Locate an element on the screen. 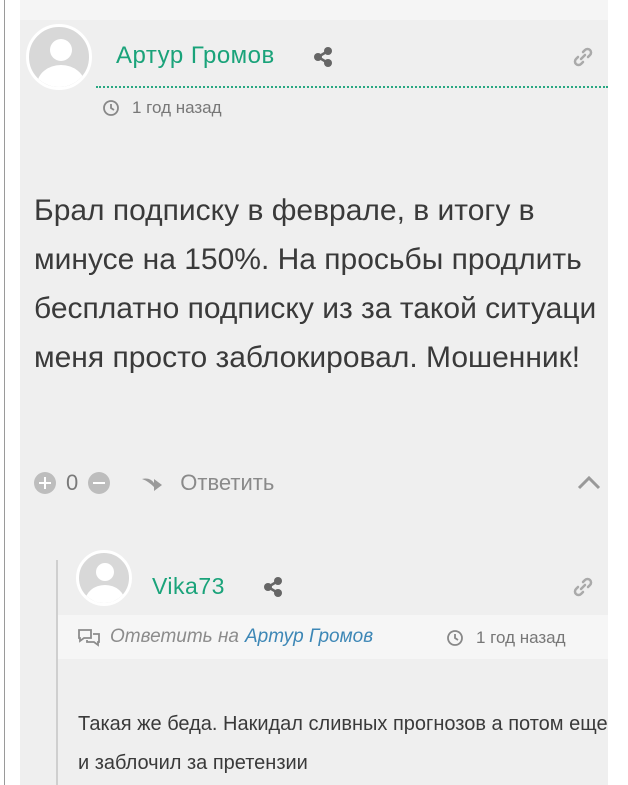  reply-clock-icon is located at coordinates (455, 638).